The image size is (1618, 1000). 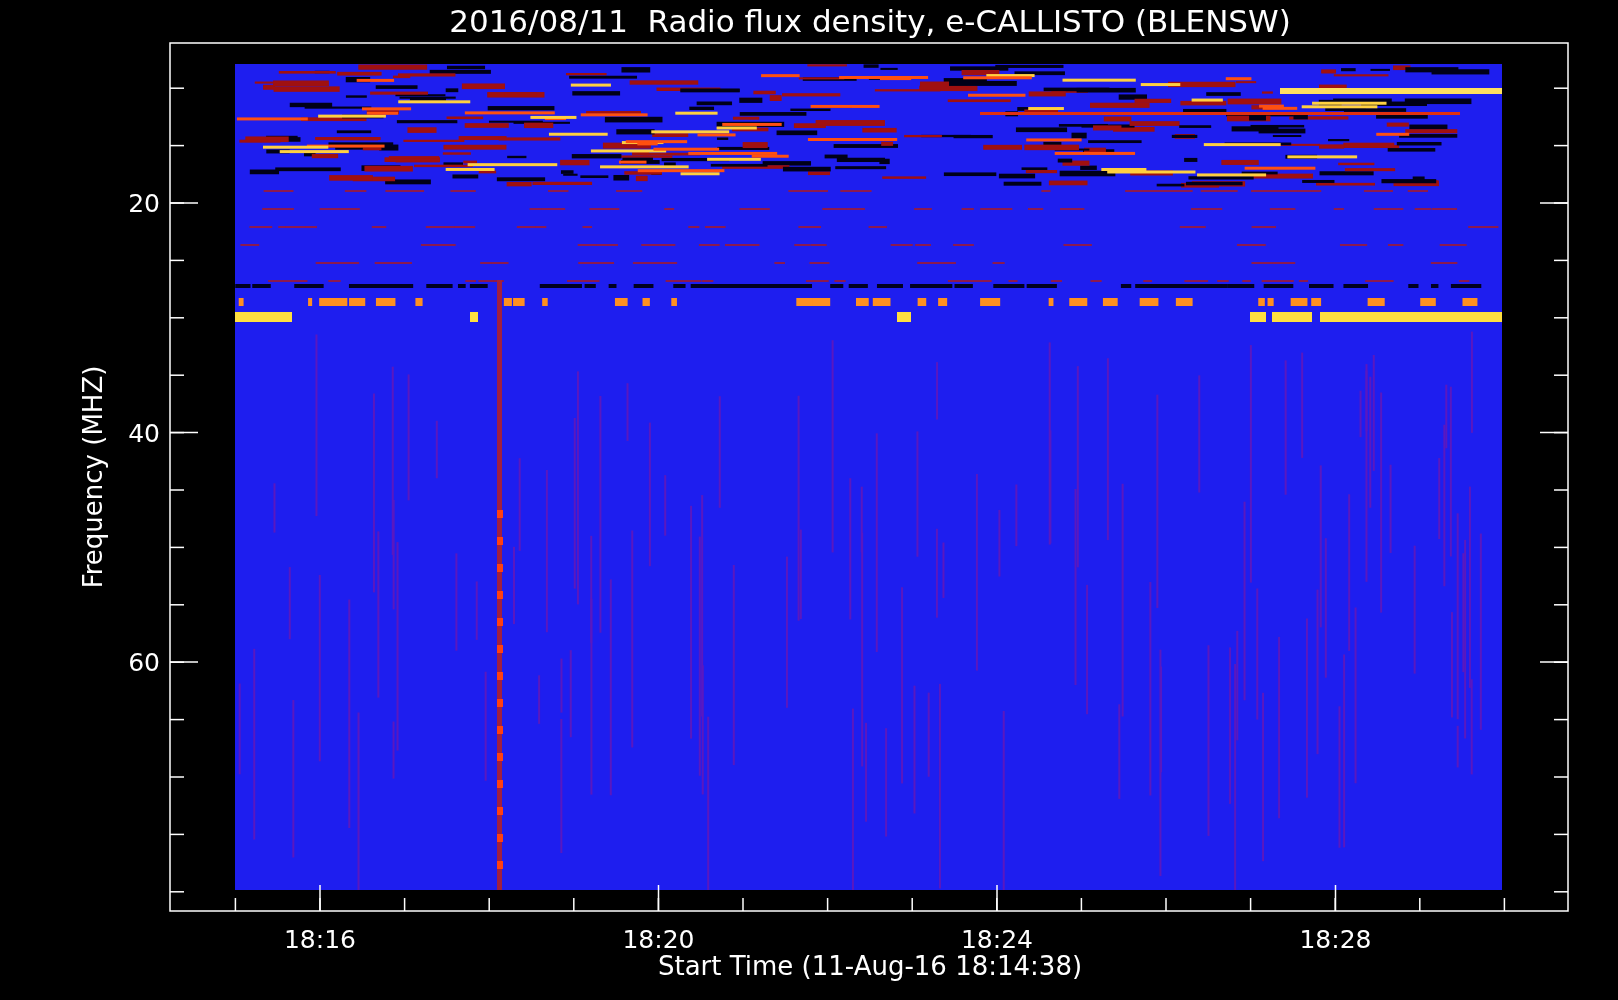 What do you see at coordinates (997, 939) in the screenshot?
I see `x-tick-label: 18:24` at bounding box center [997, 939].